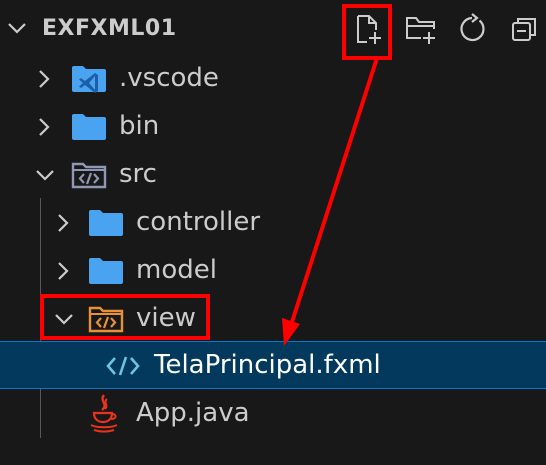 The width and height of the screenshot is (546, 465). Describe the element at coordinates (198, 222) in the screenshot. I see `tree-item-label: controller` at that location.